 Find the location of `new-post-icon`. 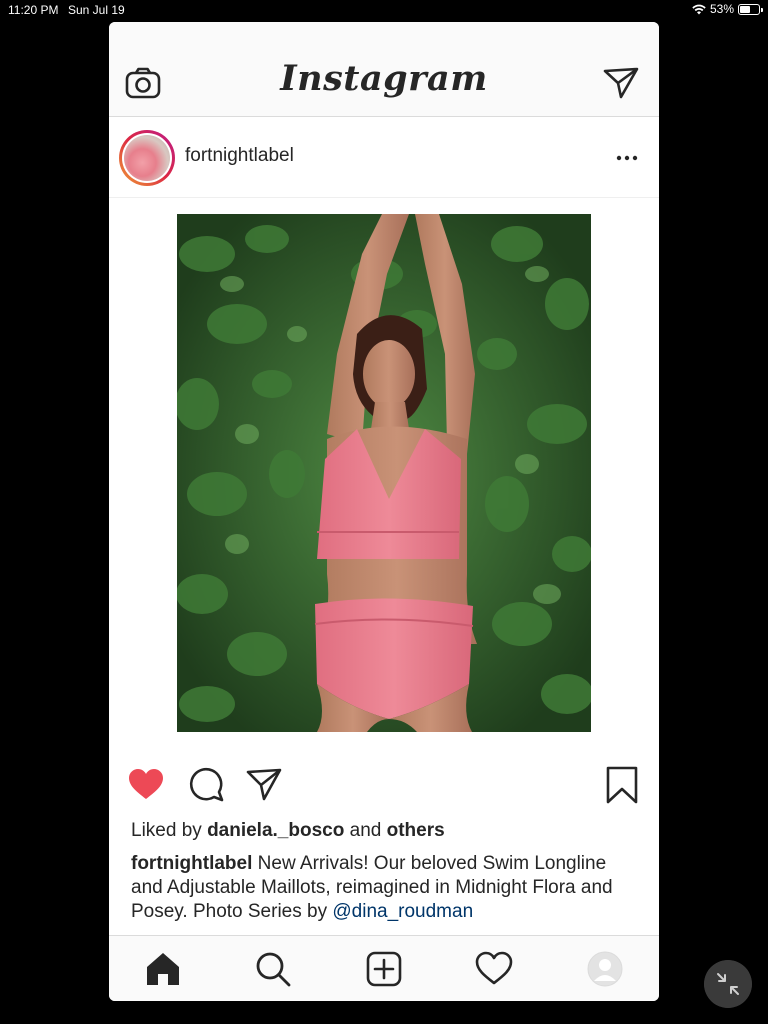

new-post-icon is located at coordinates (384, 969).